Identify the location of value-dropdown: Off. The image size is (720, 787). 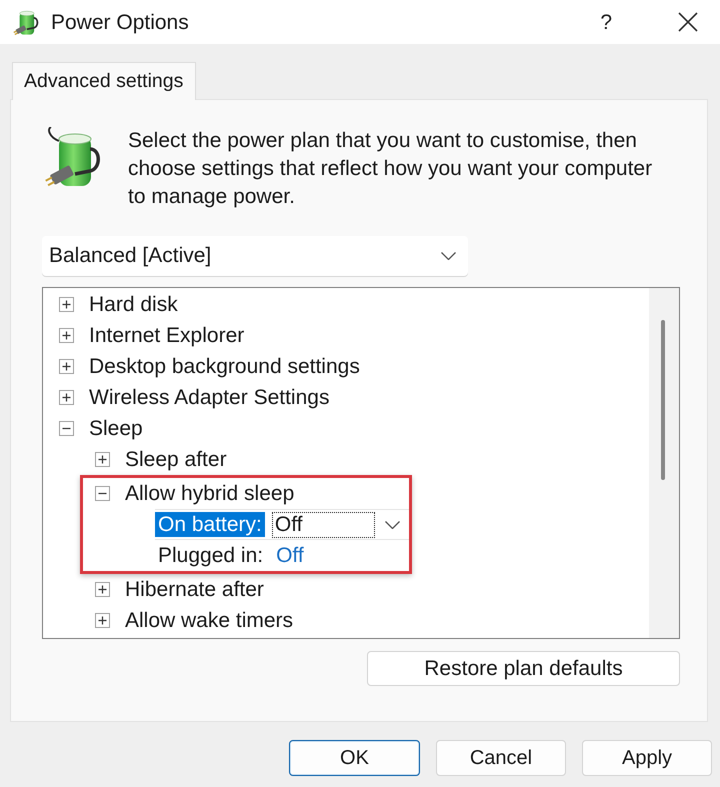
(323, 525).